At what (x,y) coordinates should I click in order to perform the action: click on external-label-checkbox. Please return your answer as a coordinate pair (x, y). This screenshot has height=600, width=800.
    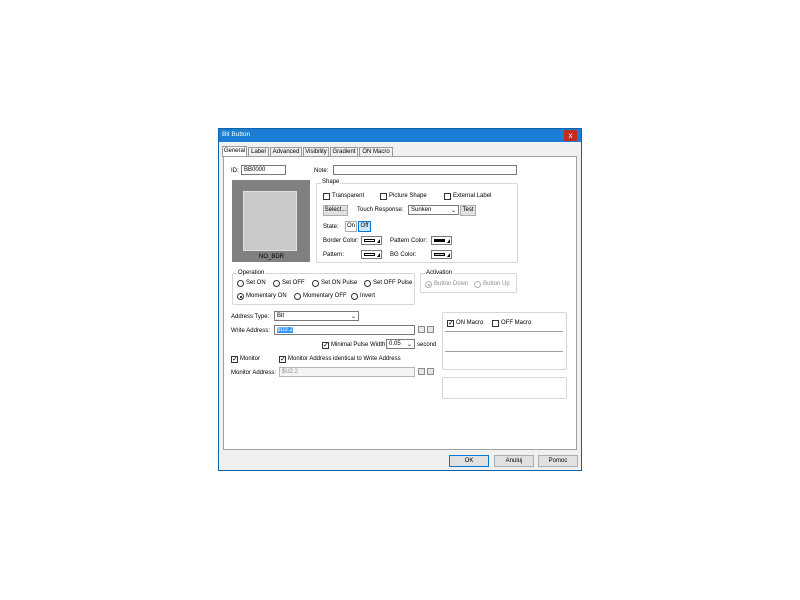
    Looking at the image, I should click on (447, 196).